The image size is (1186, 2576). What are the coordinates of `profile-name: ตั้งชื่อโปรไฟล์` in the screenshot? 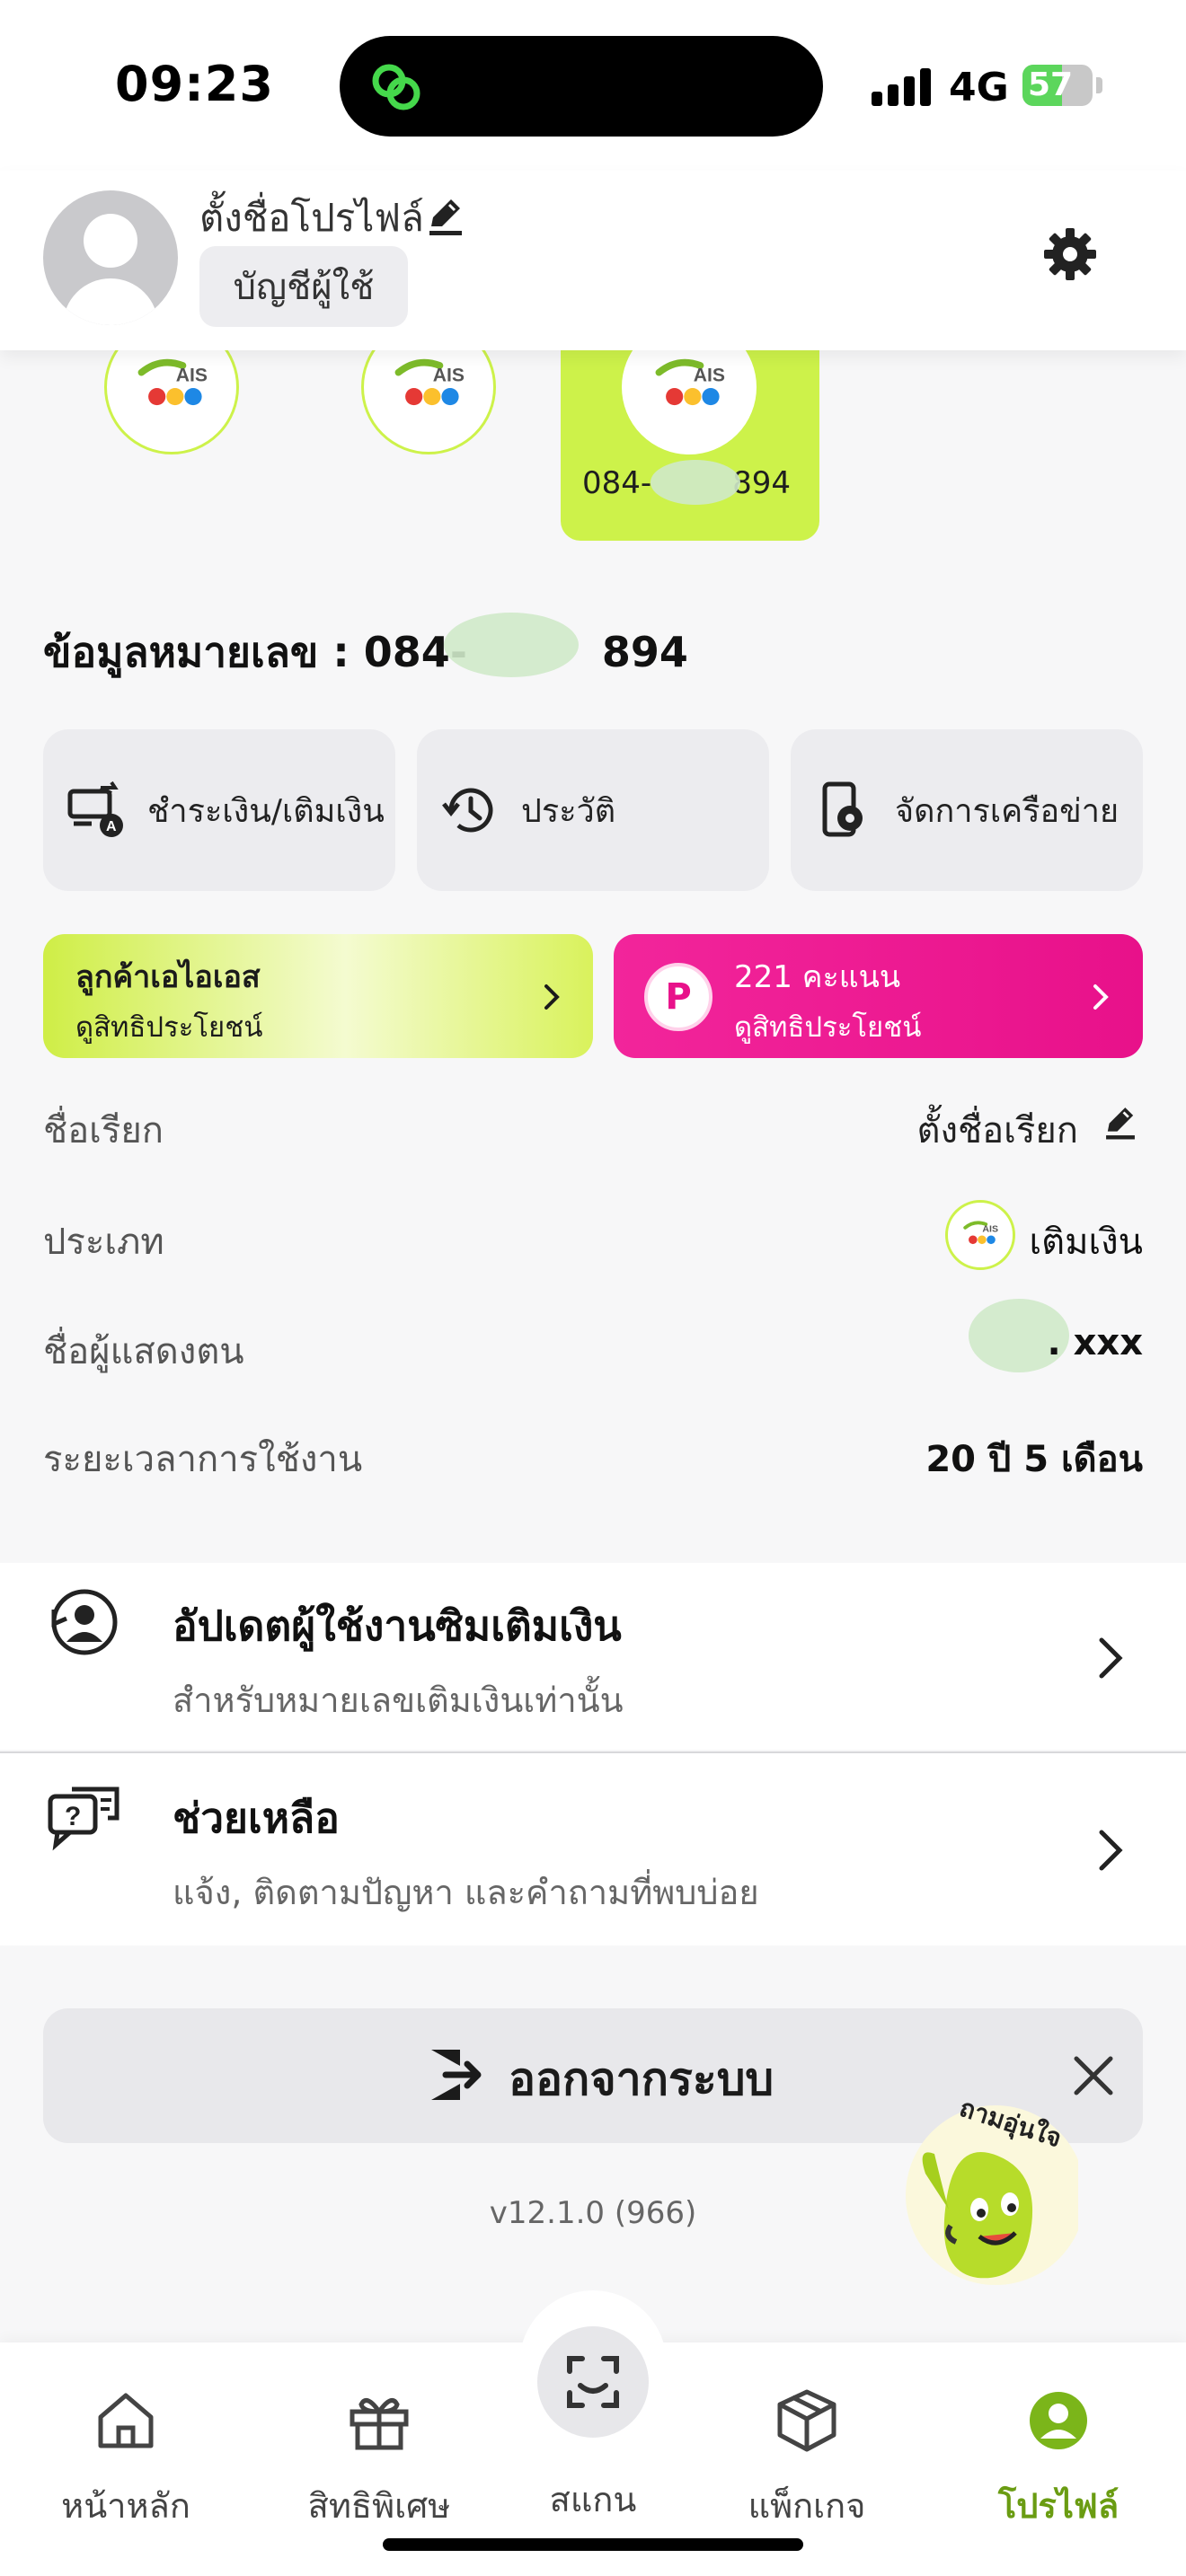 It's located at (311, 218).